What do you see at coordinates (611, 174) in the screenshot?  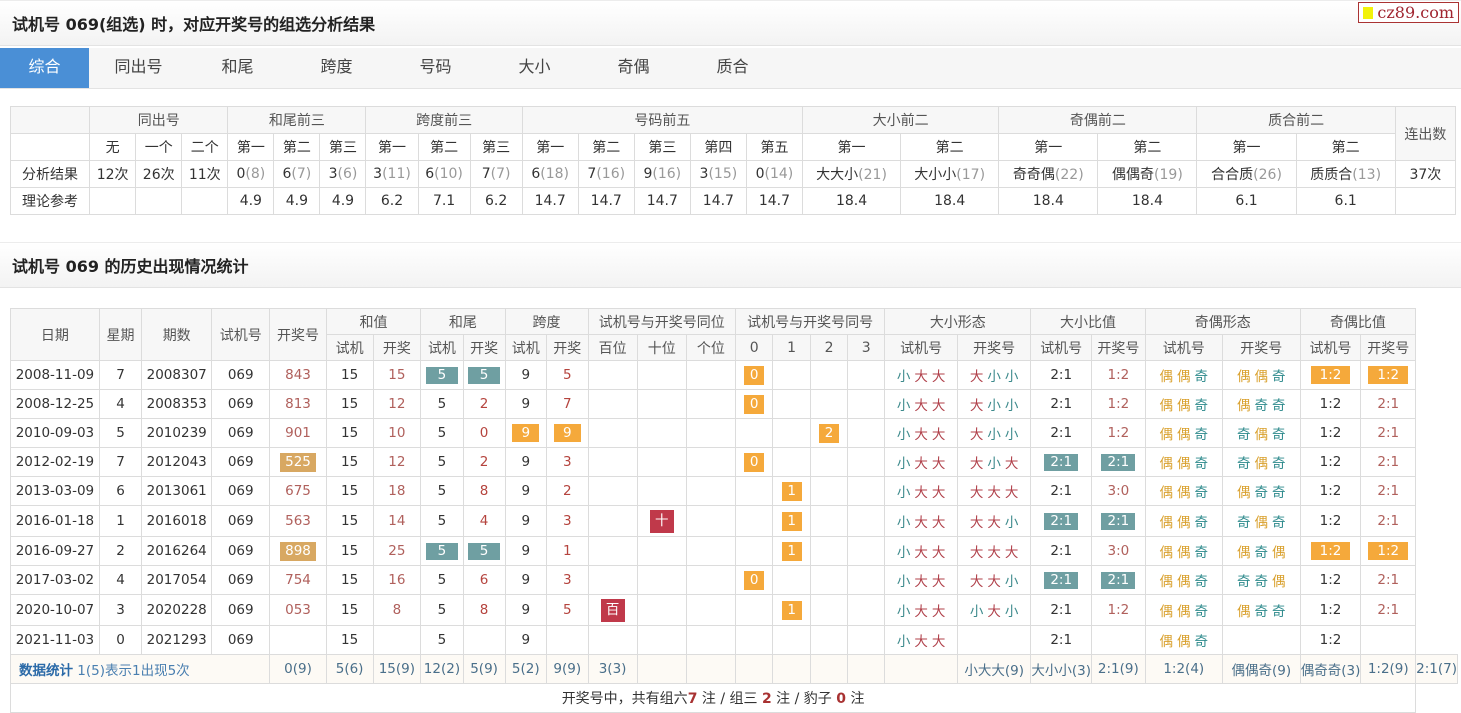 I see `result-count: (16)` at bounding box center [611, 174].